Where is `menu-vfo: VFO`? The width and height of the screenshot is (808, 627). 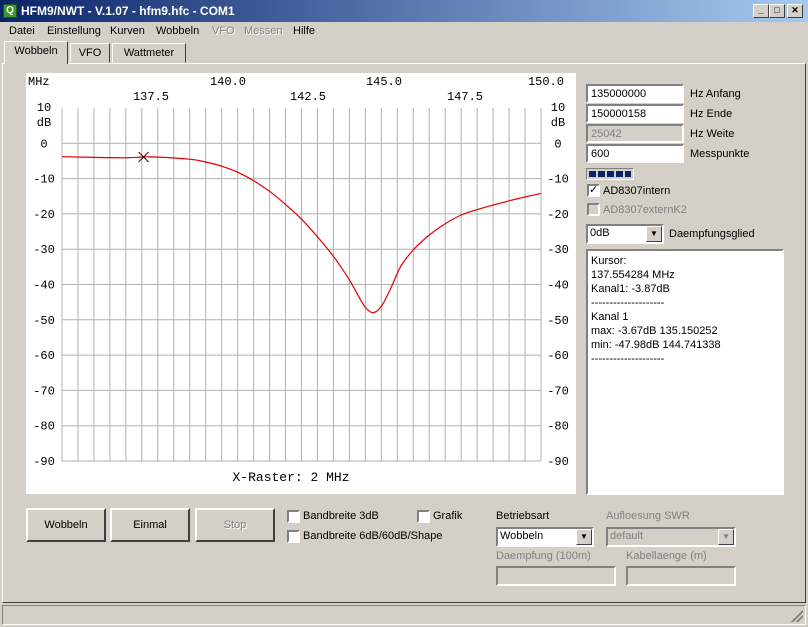
menu-vfo: VFO is located at coordinates (223, 31).